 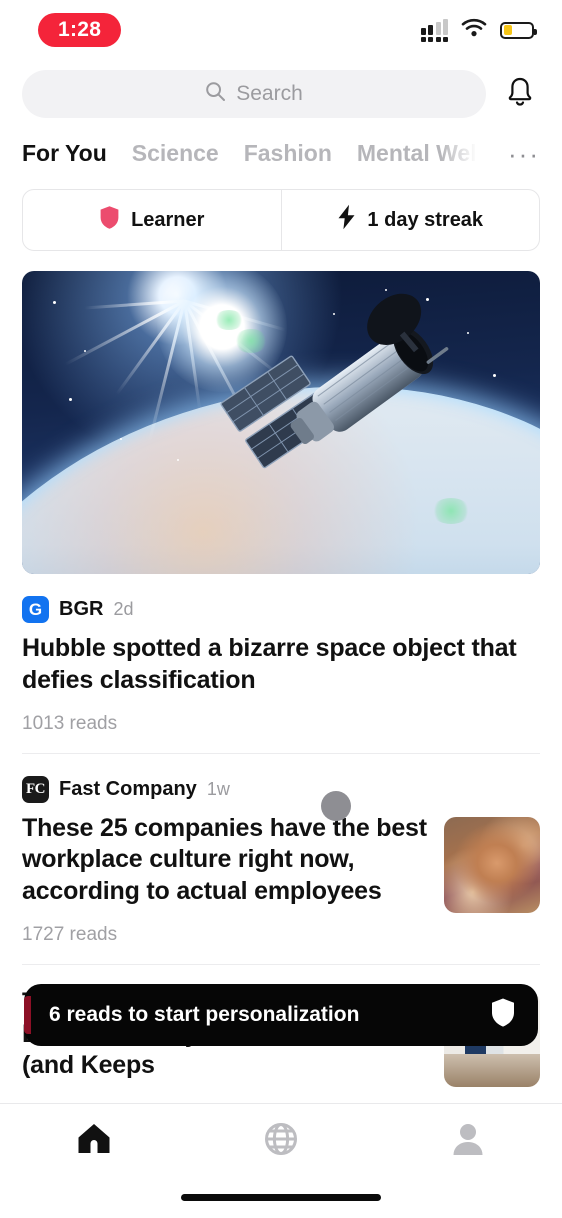 What do you see at coordinates (27, 1015) in the screenshot?
I see `toast-progress-indicator` at bounding box center [27, 1015].